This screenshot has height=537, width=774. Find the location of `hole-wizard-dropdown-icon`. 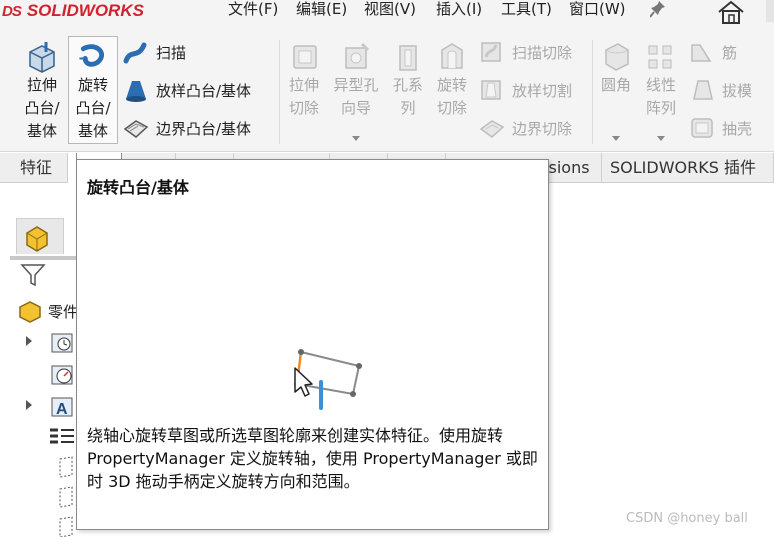

hole-wizard-dropdown-icon is located at coordinates (356, 138).